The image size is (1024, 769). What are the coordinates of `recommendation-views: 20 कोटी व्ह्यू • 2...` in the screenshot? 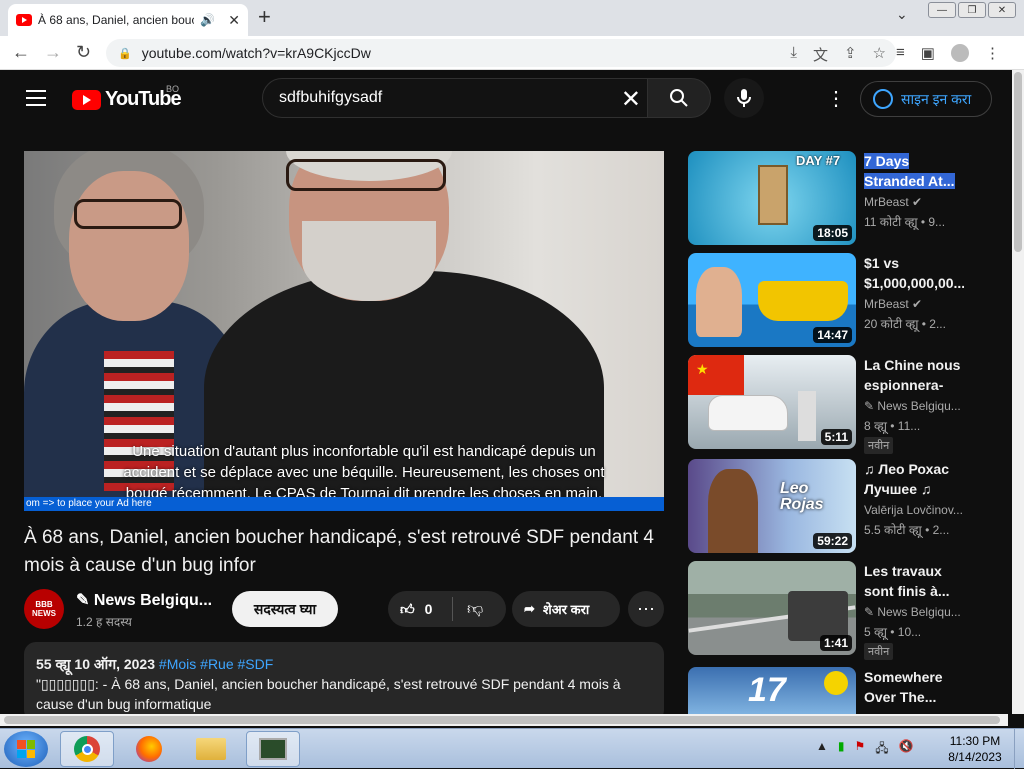 It's located at (905, 324).